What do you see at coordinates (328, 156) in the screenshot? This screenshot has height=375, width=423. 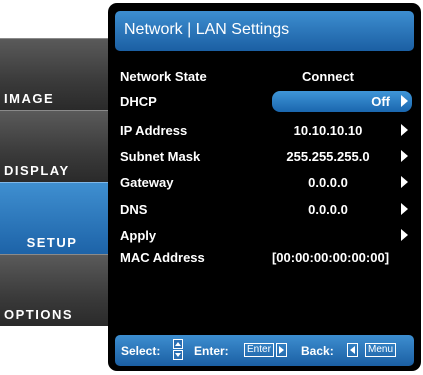 I see `row-value: 255.255.255.0` at bounding box center [328, 156].